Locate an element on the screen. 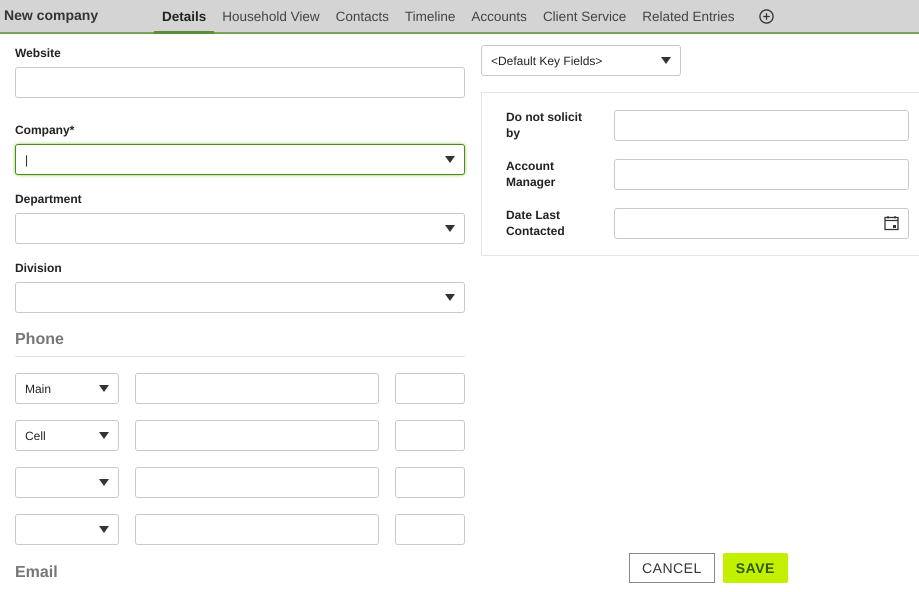 This screenshot has width=919, height=592. section-heading: Phone is located at coordinates (40, 340).